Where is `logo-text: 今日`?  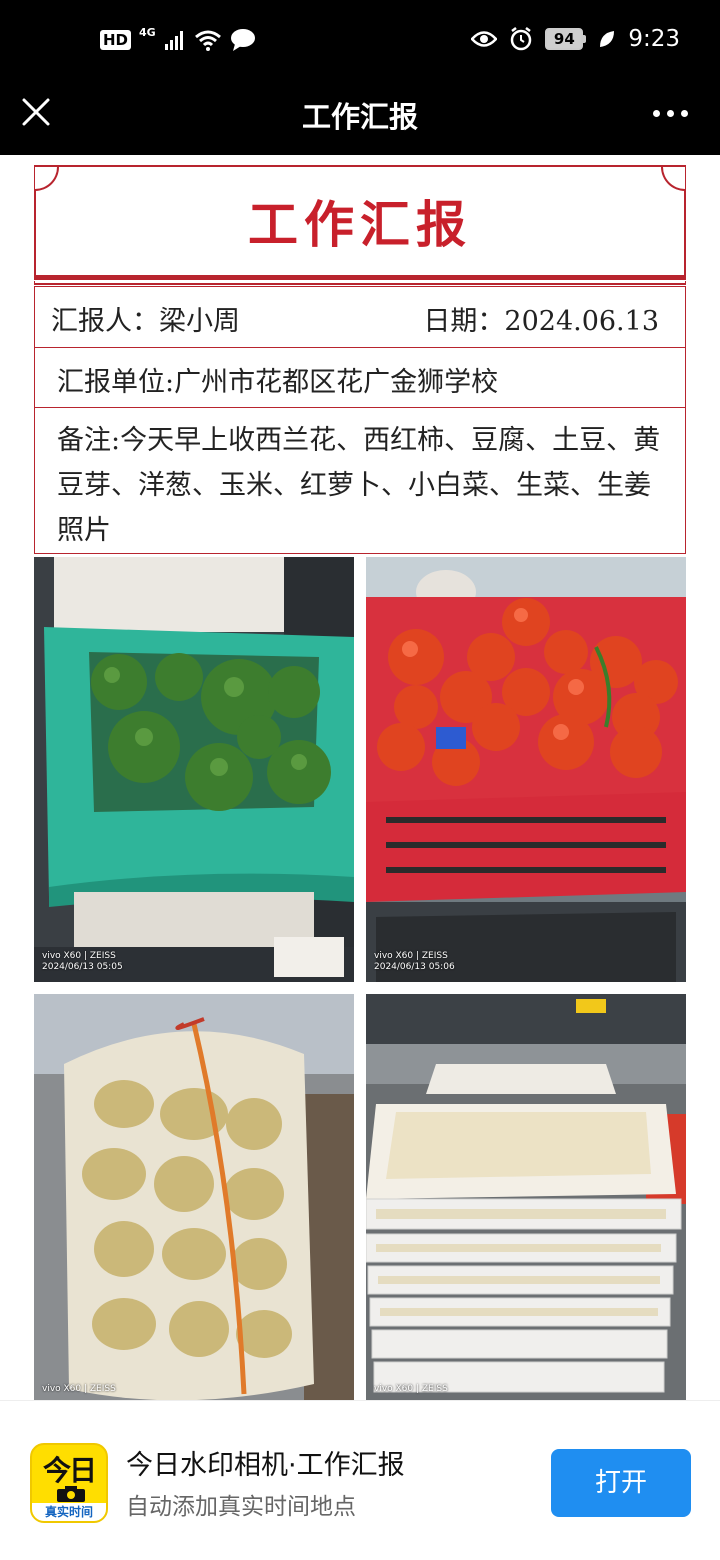 logo-text: 今日 is located at coordinates (69, 1470).